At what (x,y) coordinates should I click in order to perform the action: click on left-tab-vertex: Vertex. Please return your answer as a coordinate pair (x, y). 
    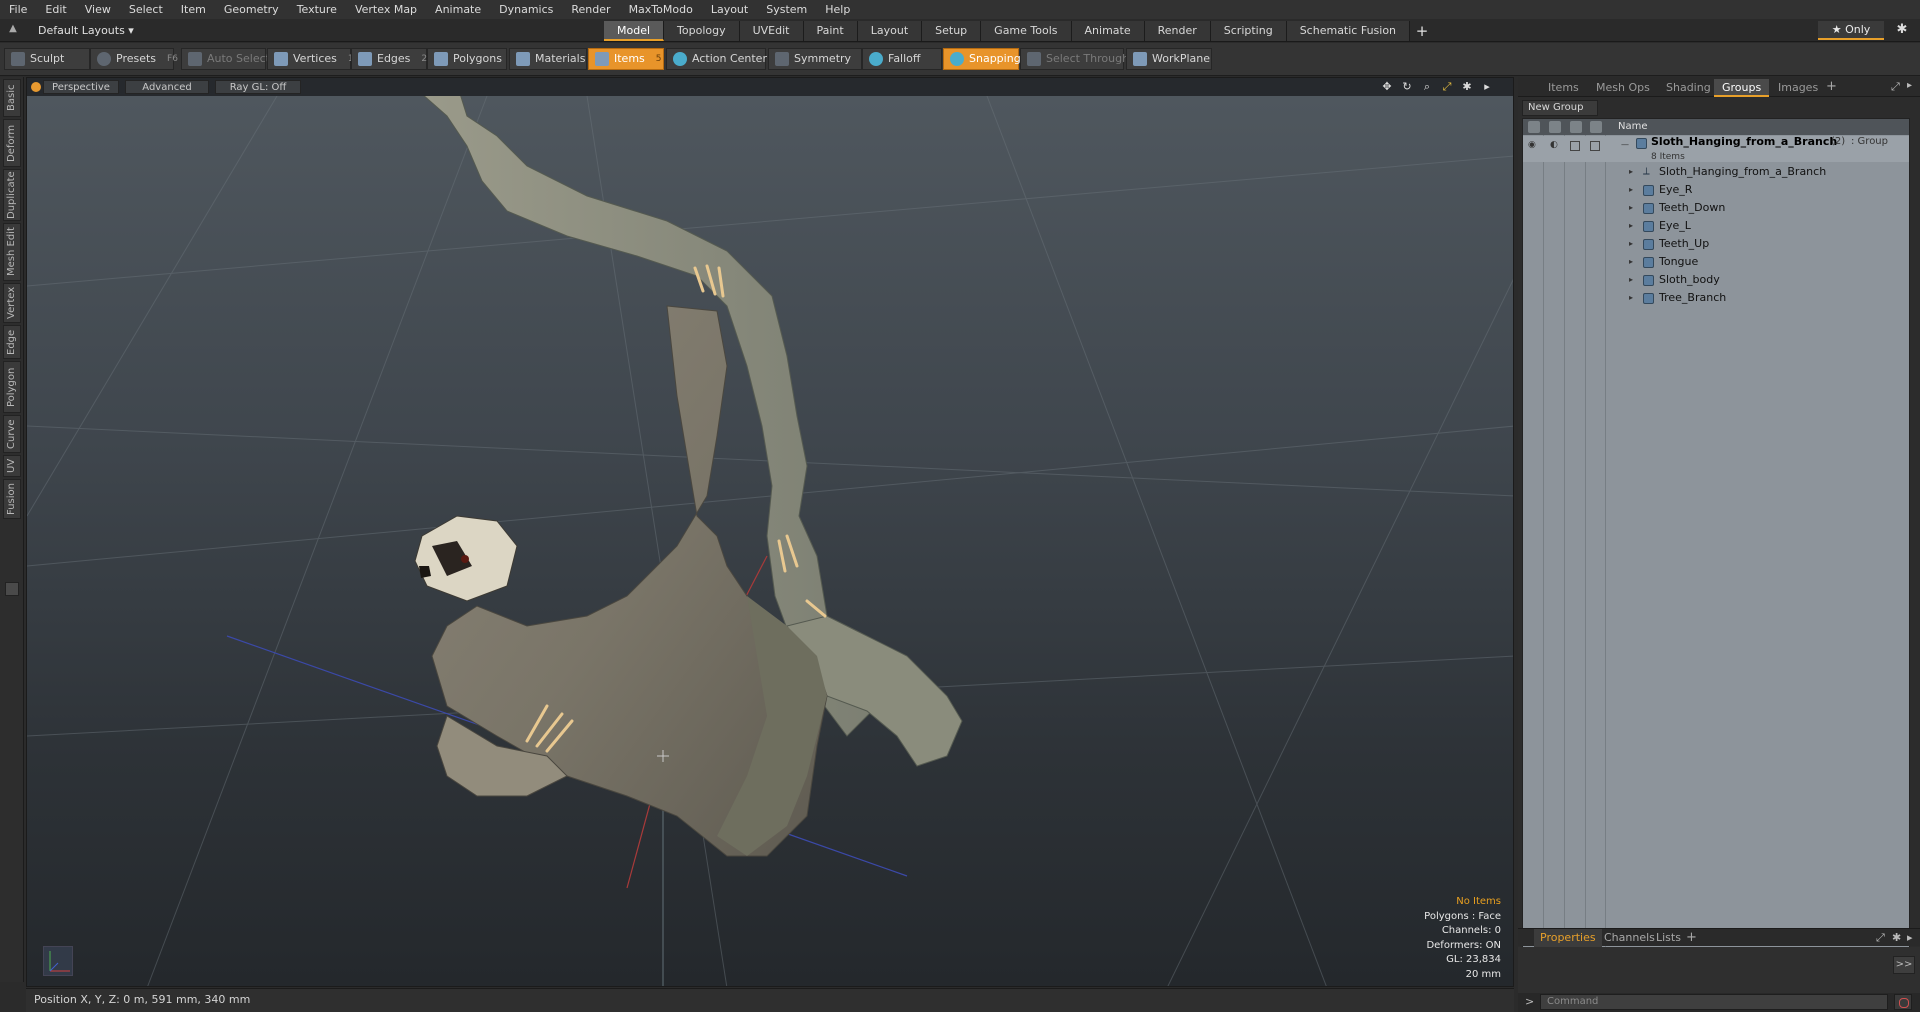
    Looking at the image, I should click on (12, 303).